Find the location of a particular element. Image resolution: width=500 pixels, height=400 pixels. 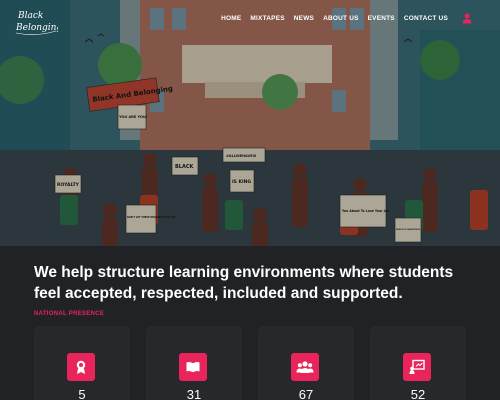

site-logo: Black Belonging is located at coordinates (38, 21).